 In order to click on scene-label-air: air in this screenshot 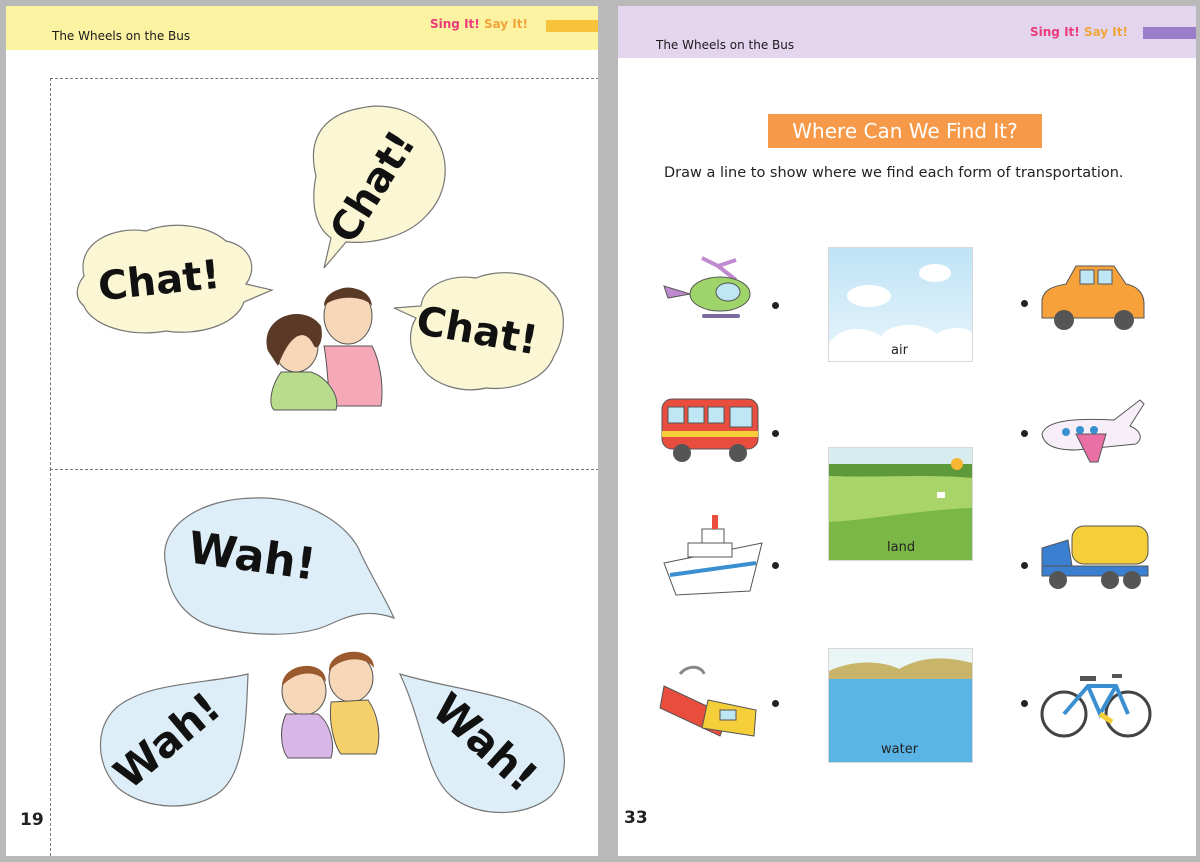, I will do `click(899, 350)`.